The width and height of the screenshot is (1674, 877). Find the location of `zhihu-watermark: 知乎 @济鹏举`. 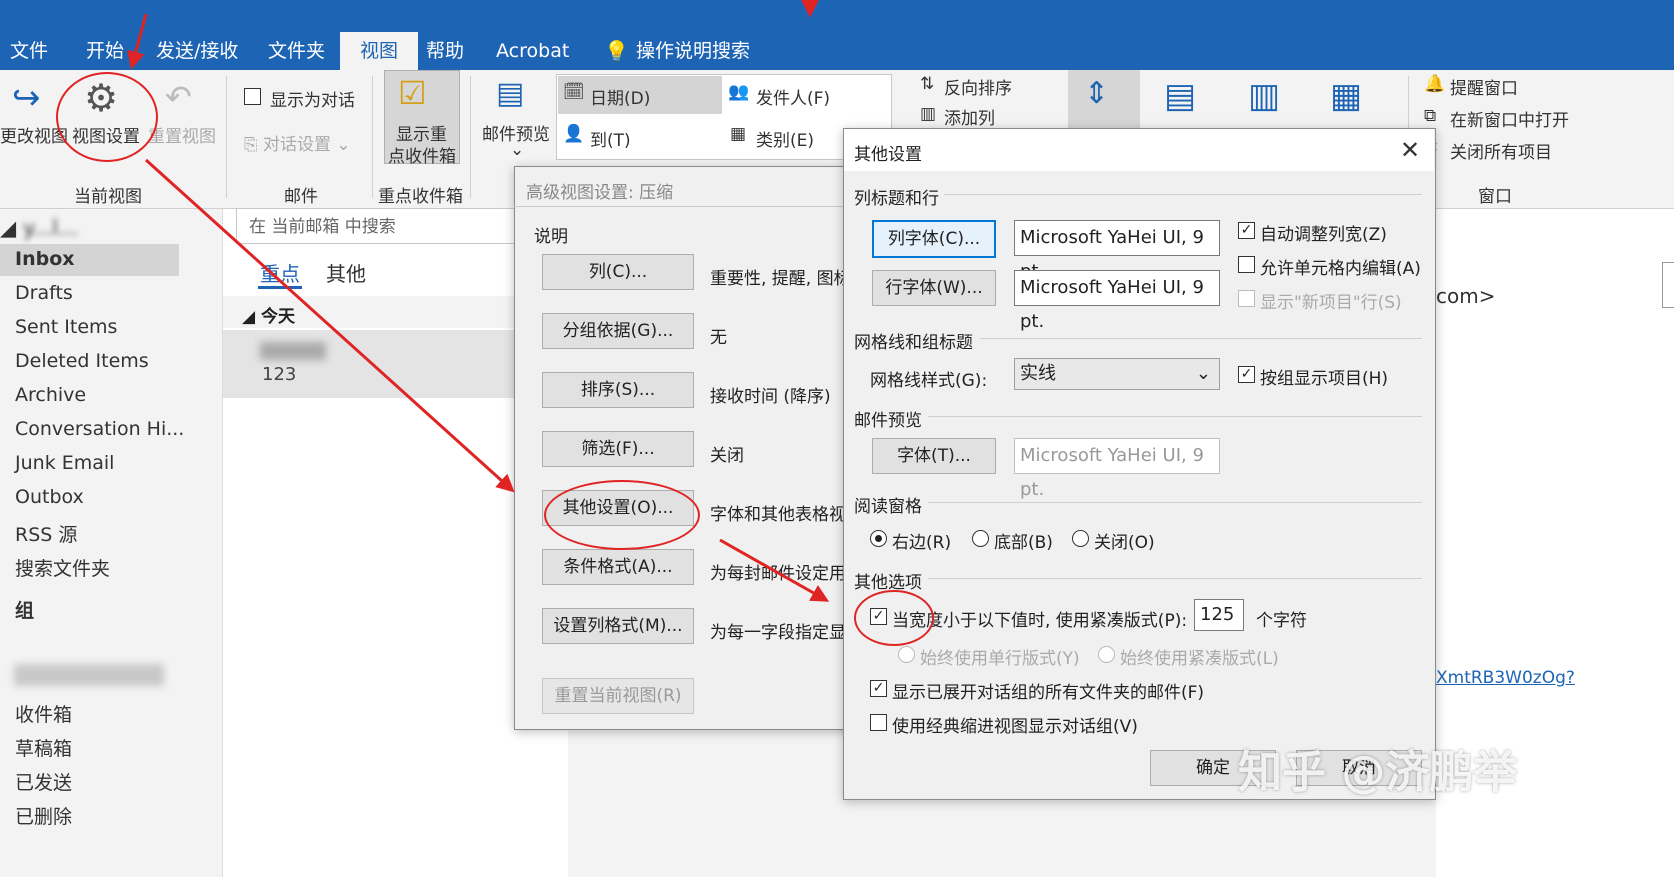

zhihu-watermark: 知乎 @济鹏举 is located at coordinates (1378, 772).